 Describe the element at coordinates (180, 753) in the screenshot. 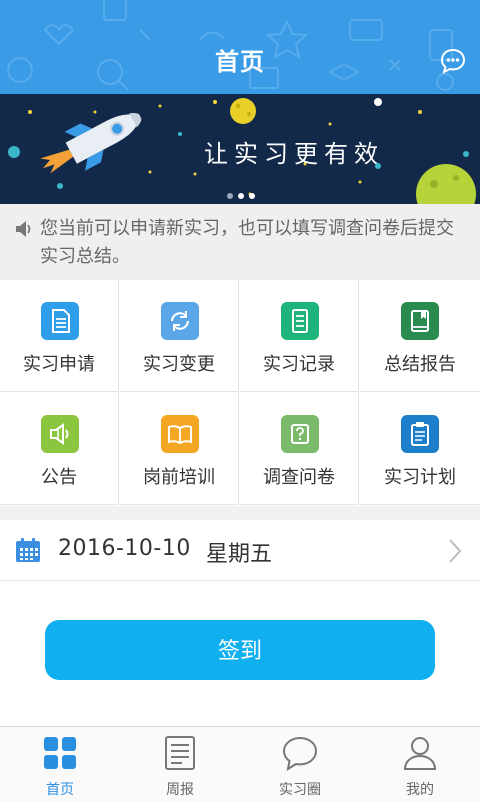

I see `report-icon` at that location.